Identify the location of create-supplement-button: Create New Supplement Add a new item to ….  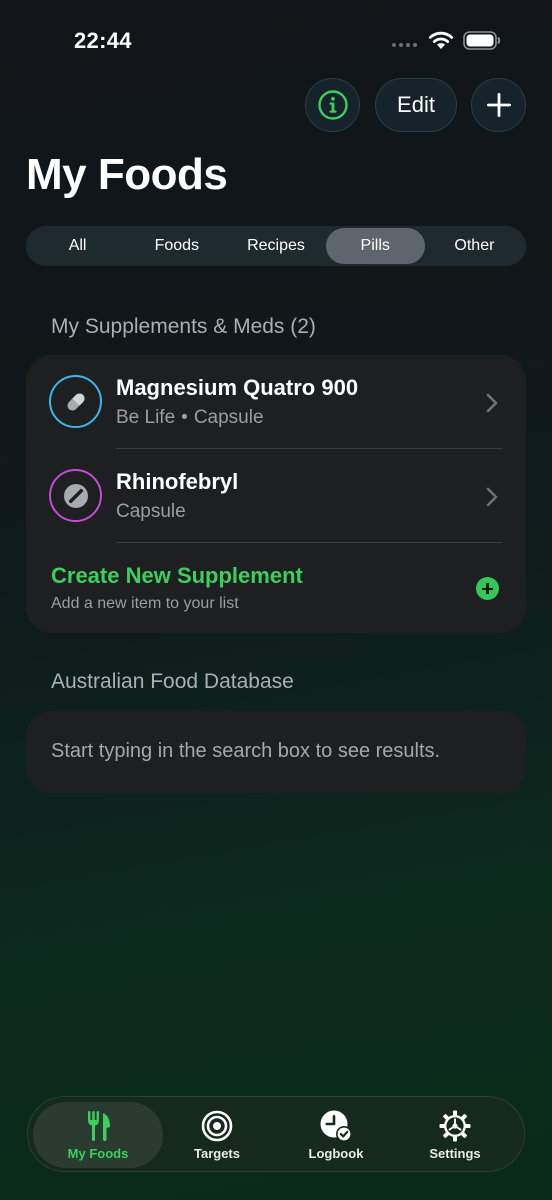
(276, 588).